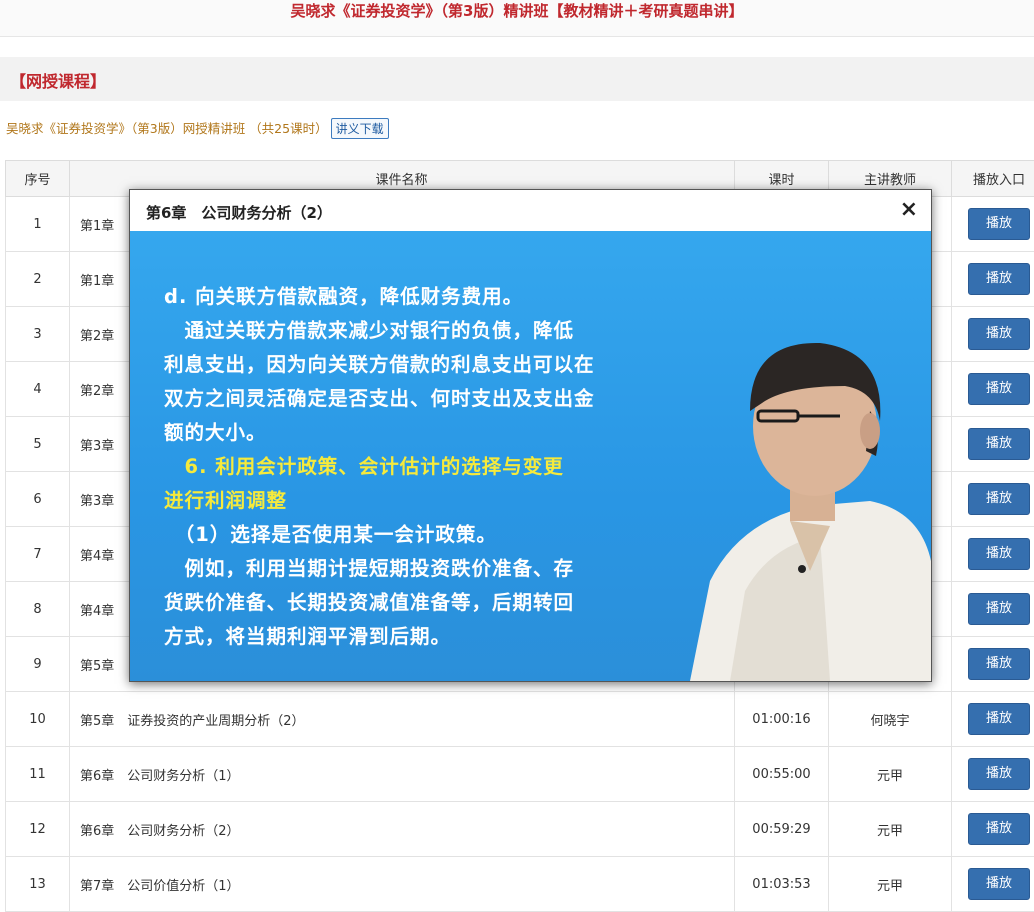 This screenshot has height=912, width=1034. Describe the element at coordinates (239, 212) in the screenshot. I see `modal-title: 第6章 公司财务分析（2）` at that location.